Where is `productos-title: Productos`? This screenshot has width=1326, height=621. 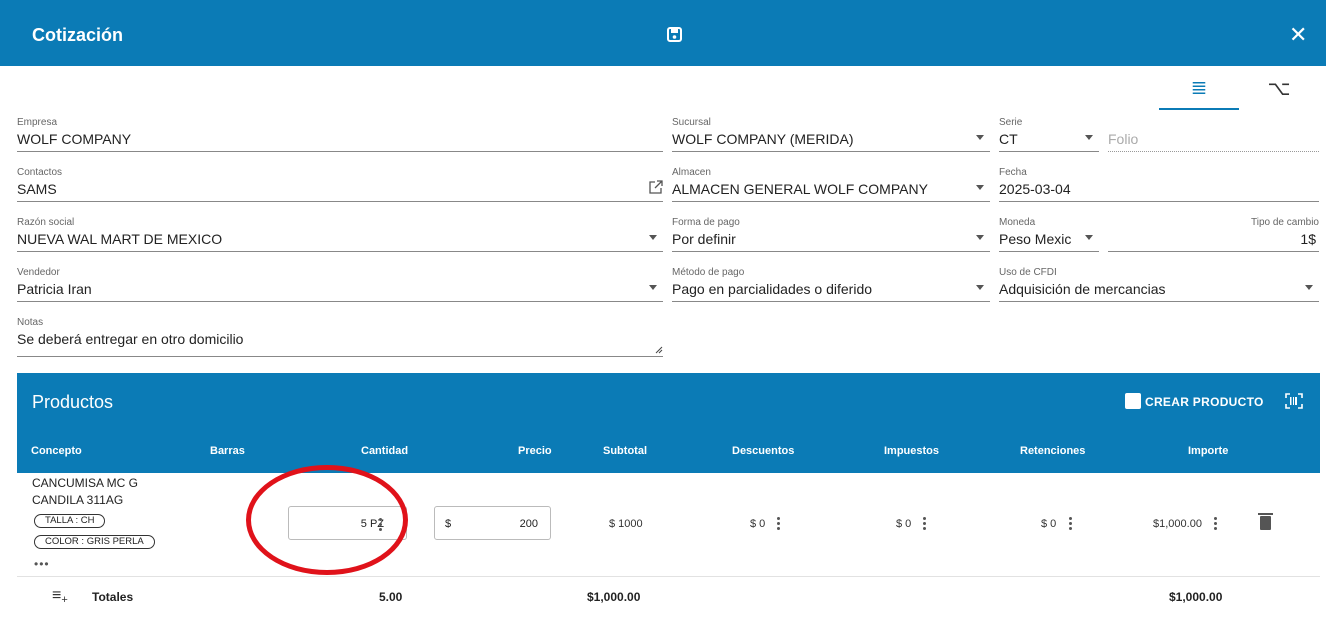 productos-title: Productos is located at coordinates (73, 402).